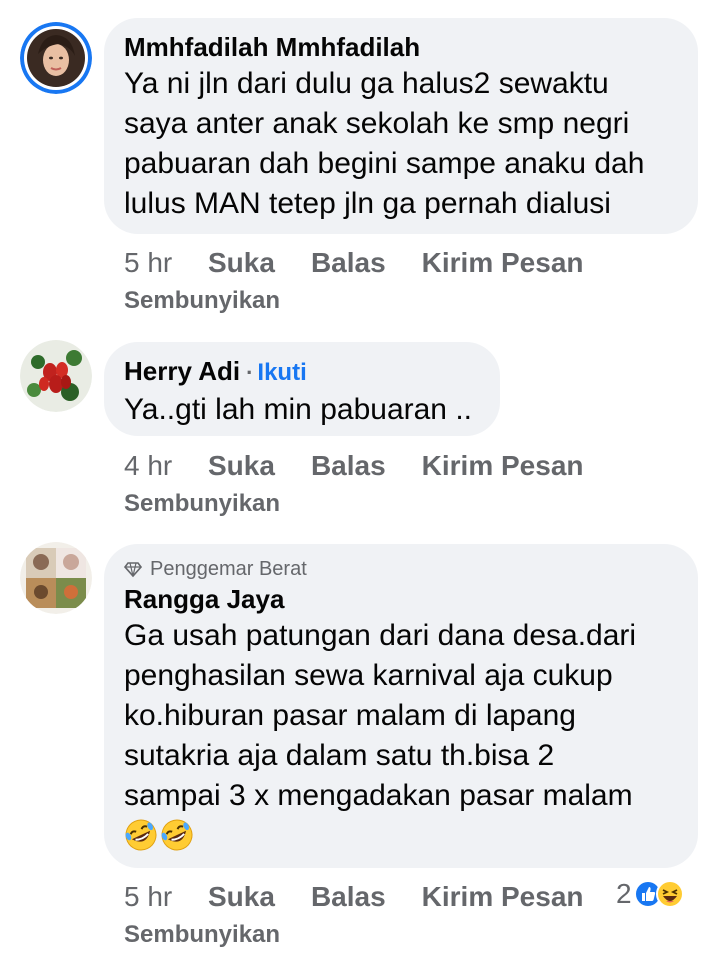  What do you see at coordinates (624, 893) in the screenshot?
I see `reaction-count: 2` at bounding box center [624, 893].